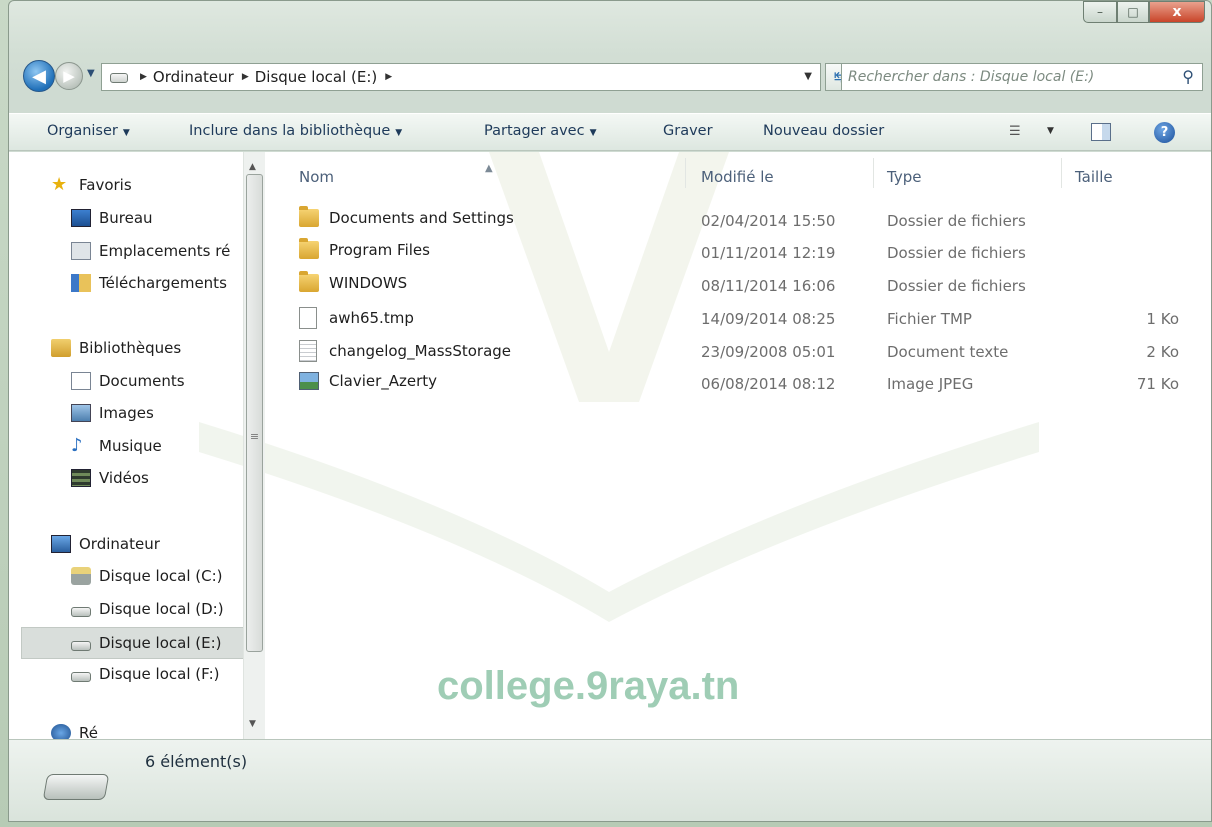  What do you see at coordinates (252, 724) in the screenshot?
I see `scroll-down-icon: ▼` at bounding box center [252, 724].